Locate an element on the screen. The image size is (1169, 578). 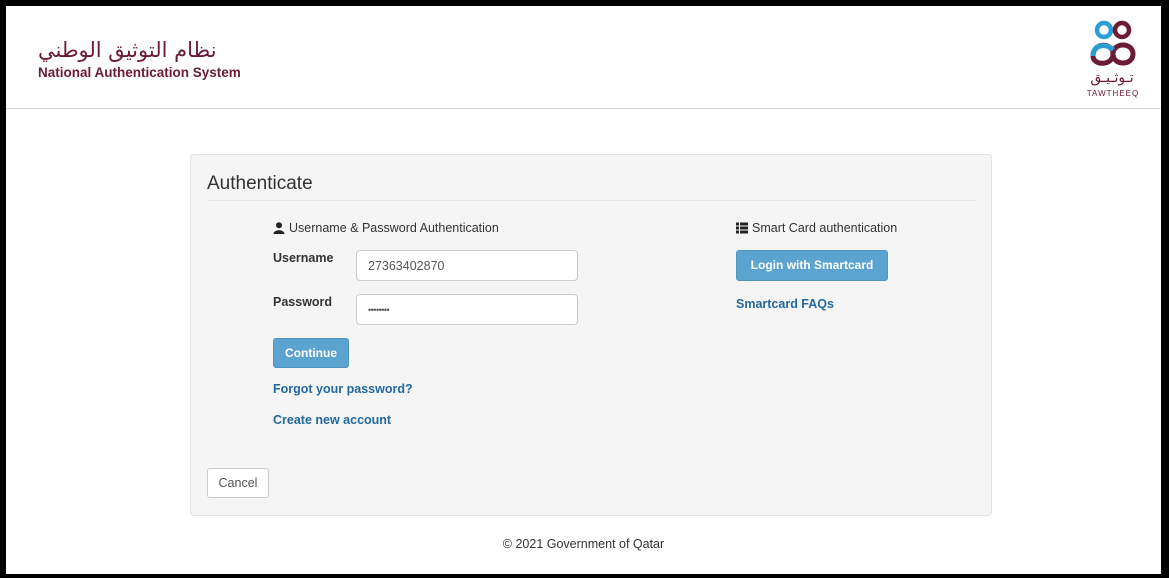
password-auth-heading: Username & Password Authentication is located at coordinates (386, 228).